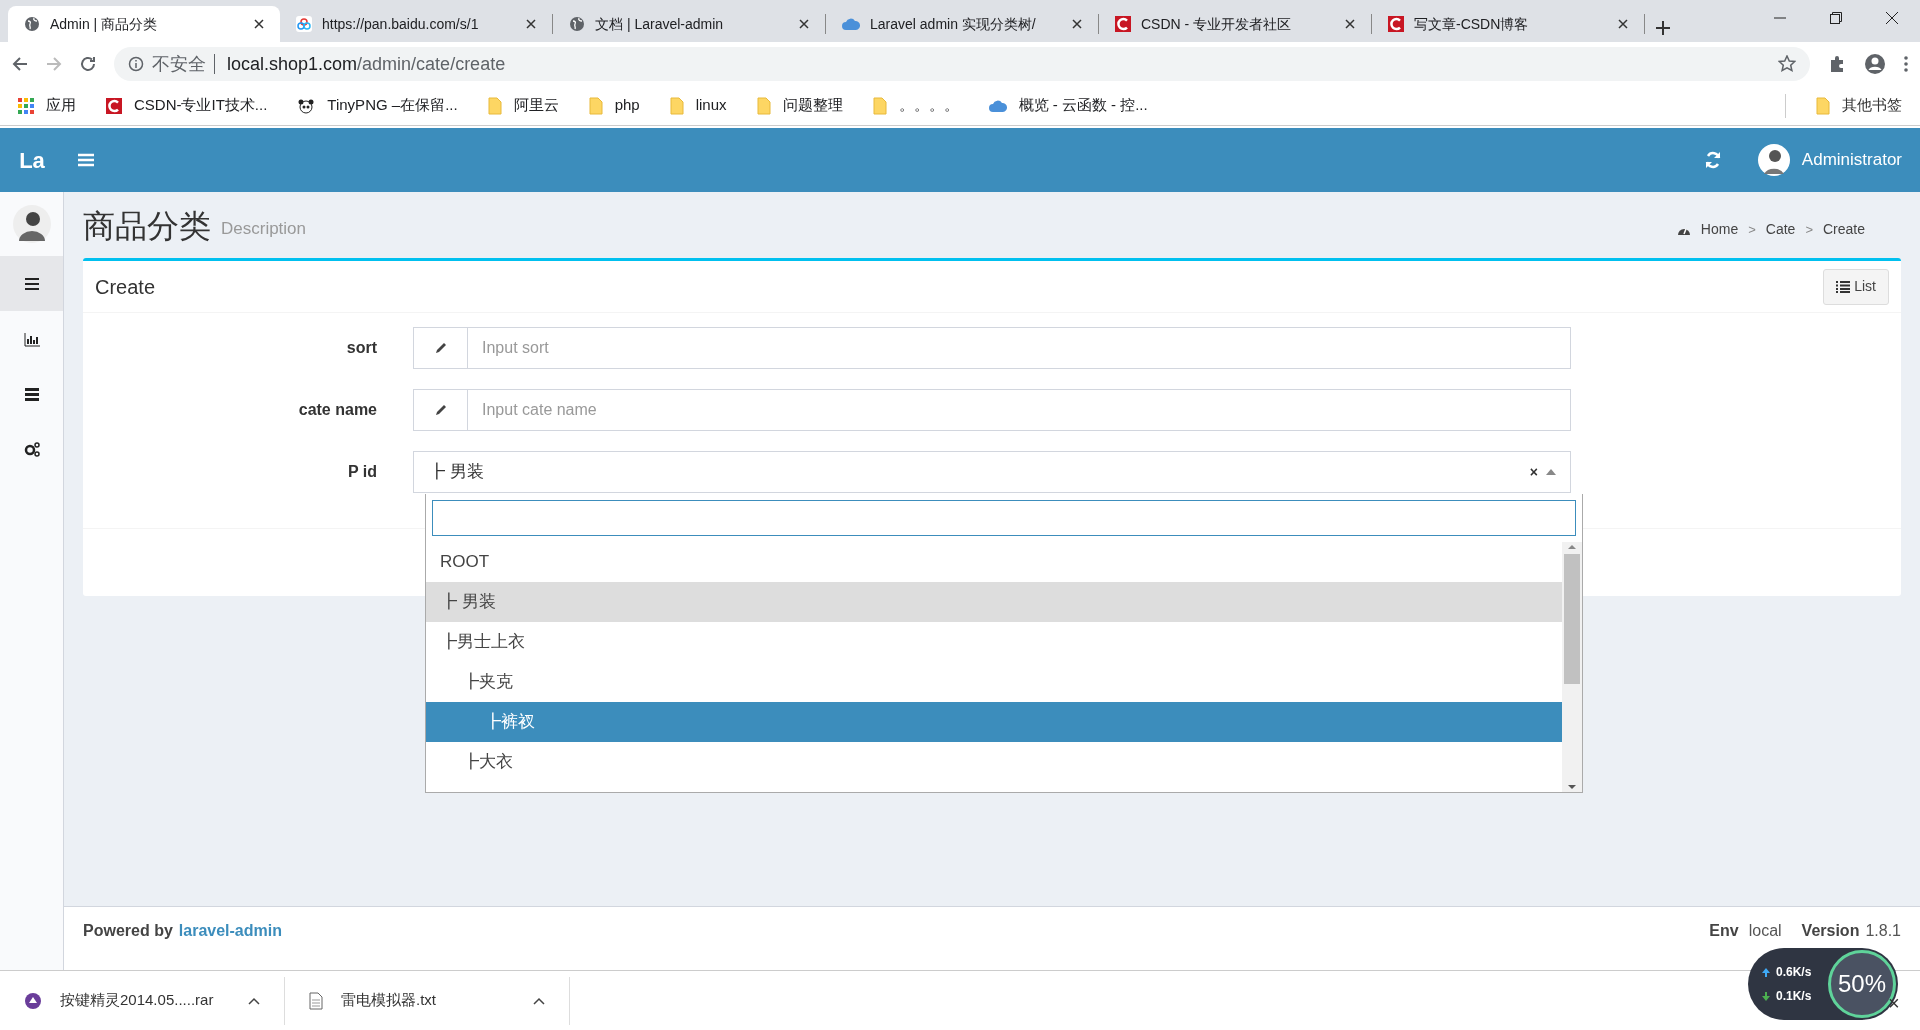 This screenshot has width=1920, height=1030. What do you see at coordinates (1883, 931) in the screenshot?
I see `version-value: 1.8.1` at bounding box center [1883, 931].